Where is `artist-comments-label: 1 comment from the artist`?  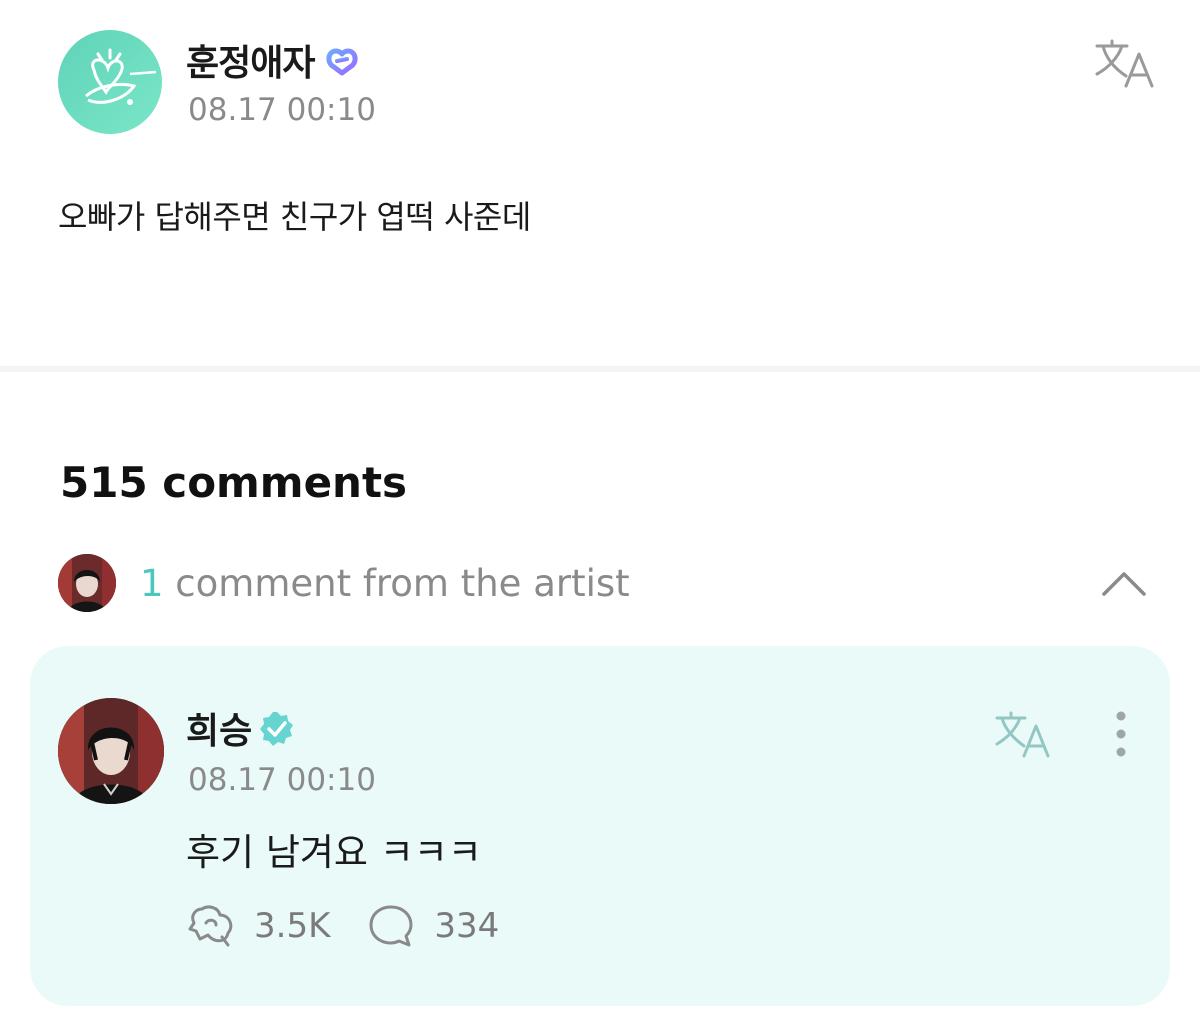
artist-comments-label: 1 comment from the artist is located at coordinates (385, 583).